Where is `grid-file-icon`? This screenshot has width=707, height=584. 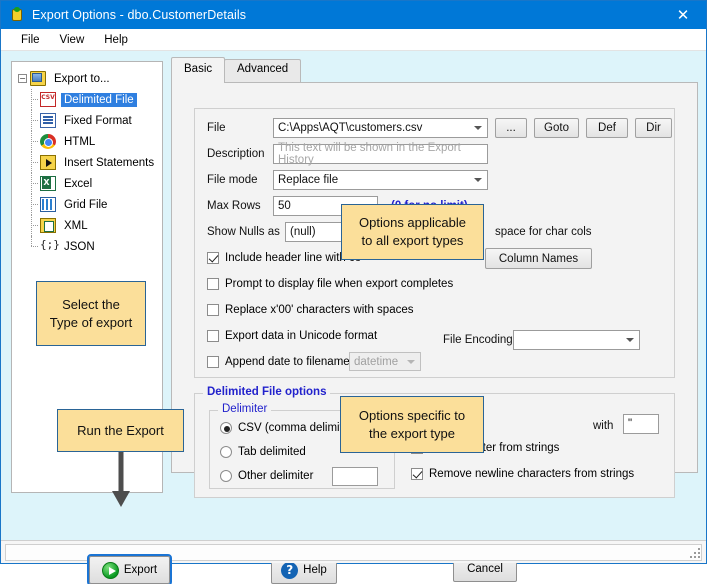 grid-file-icon is located at coordinates (48, 204).